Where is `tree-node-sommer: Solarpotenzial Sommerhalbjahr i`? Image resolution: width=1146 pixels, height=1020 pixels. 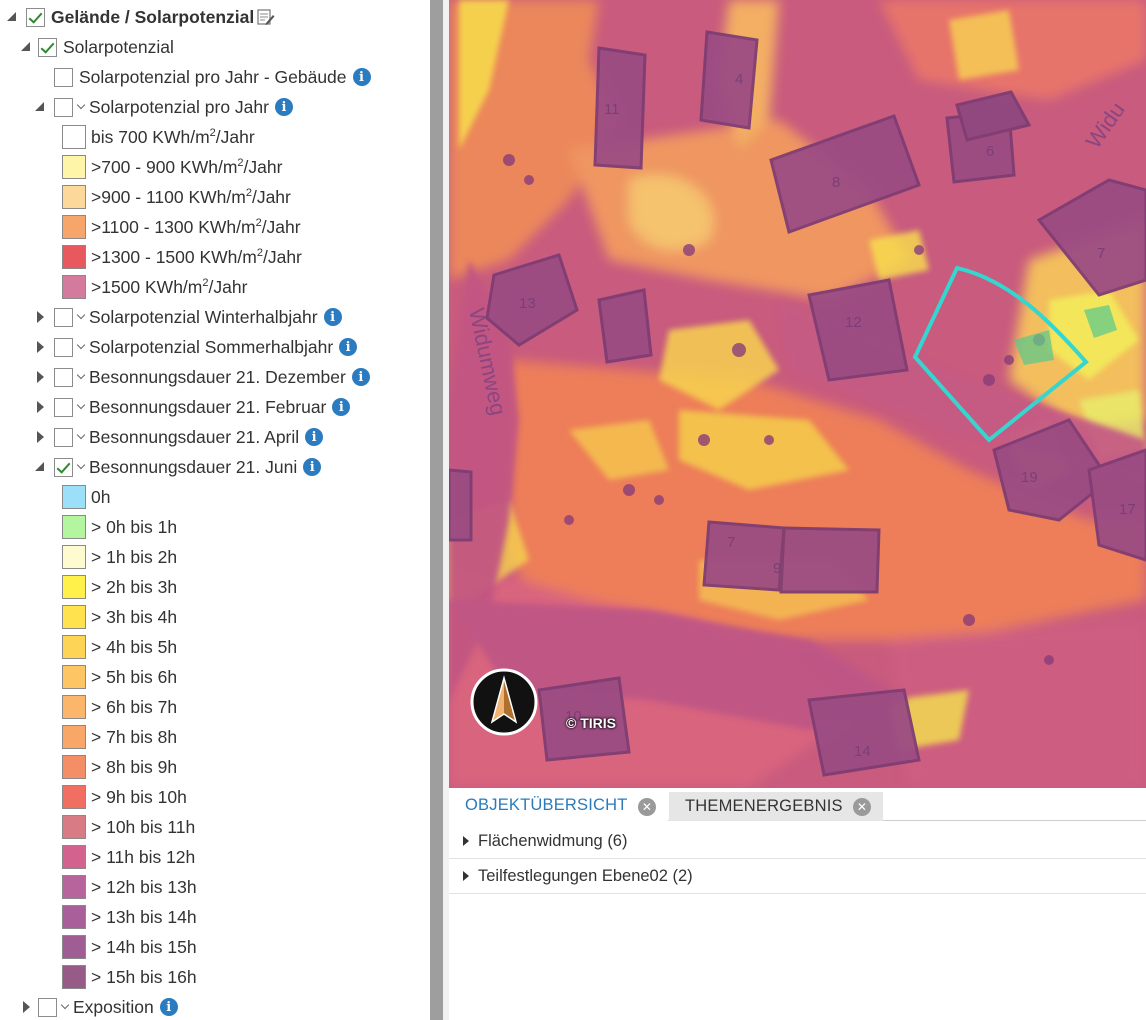
tree-node-sommer: Solarpotenzial Sommerhalbjahr i is located at coordinates (196, 347).